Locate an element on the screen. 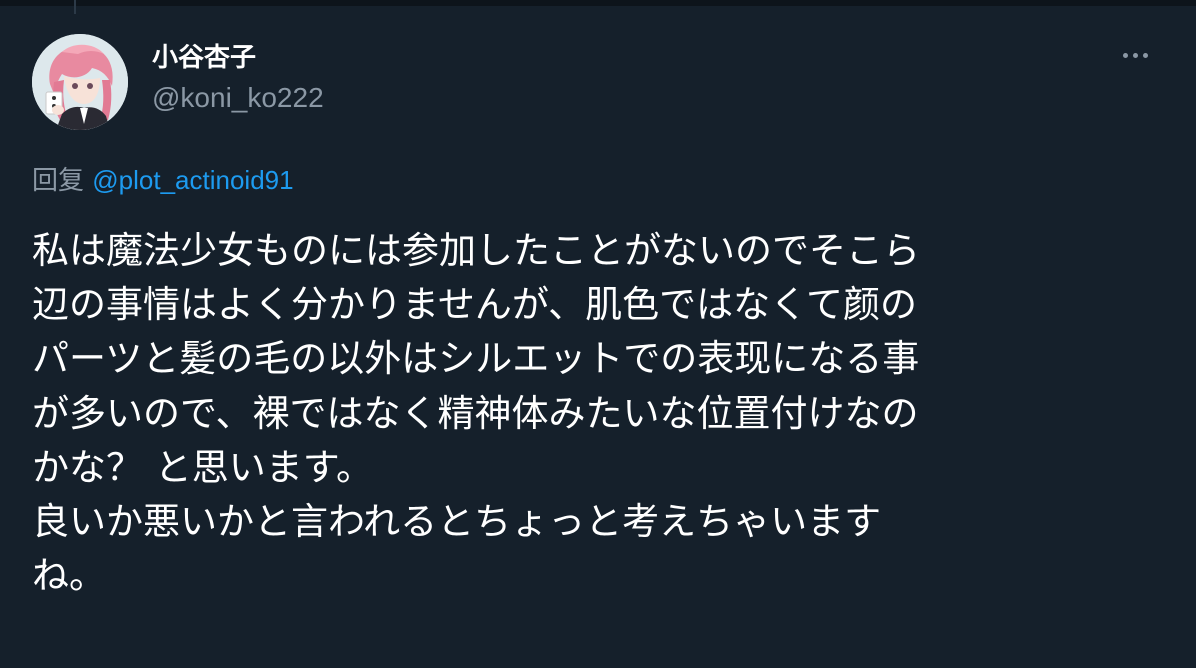 The image size is (1196, 668). anime-character-avatar-icon is located at coordinates (80, 82).